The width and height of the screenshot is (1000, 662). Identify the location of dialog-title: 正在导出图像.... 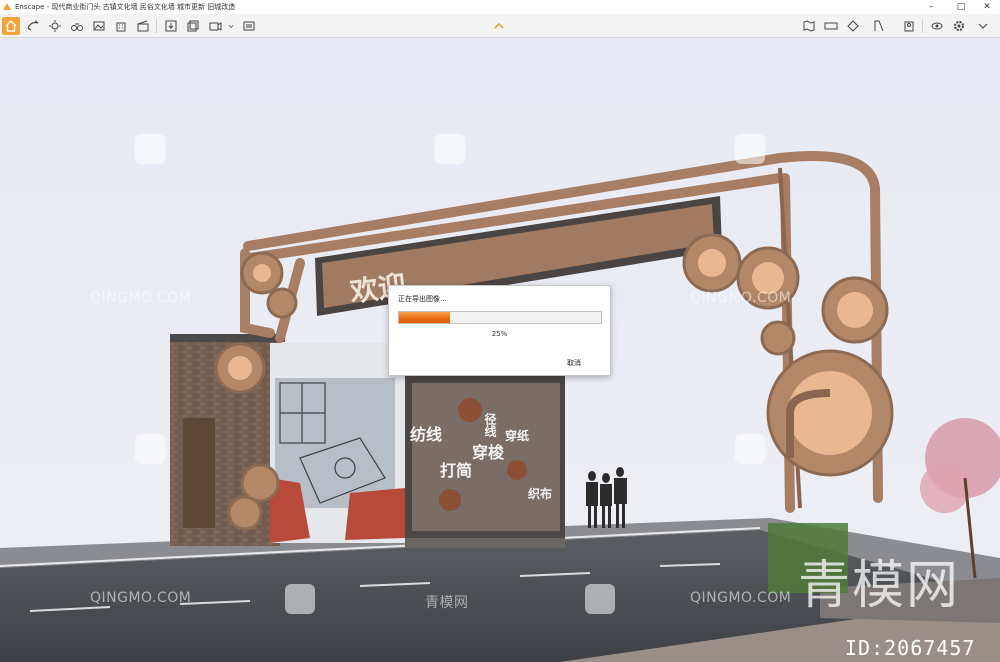
(422, 299).